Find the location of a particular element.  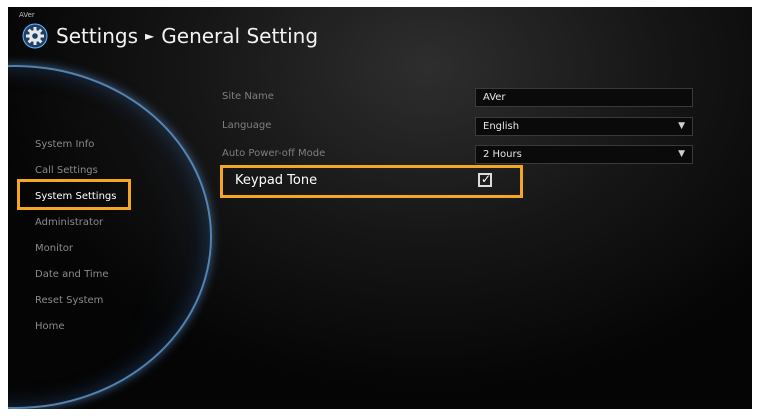

menu-item-date-and-time: Date and Time is located at coordinates (75, 275).